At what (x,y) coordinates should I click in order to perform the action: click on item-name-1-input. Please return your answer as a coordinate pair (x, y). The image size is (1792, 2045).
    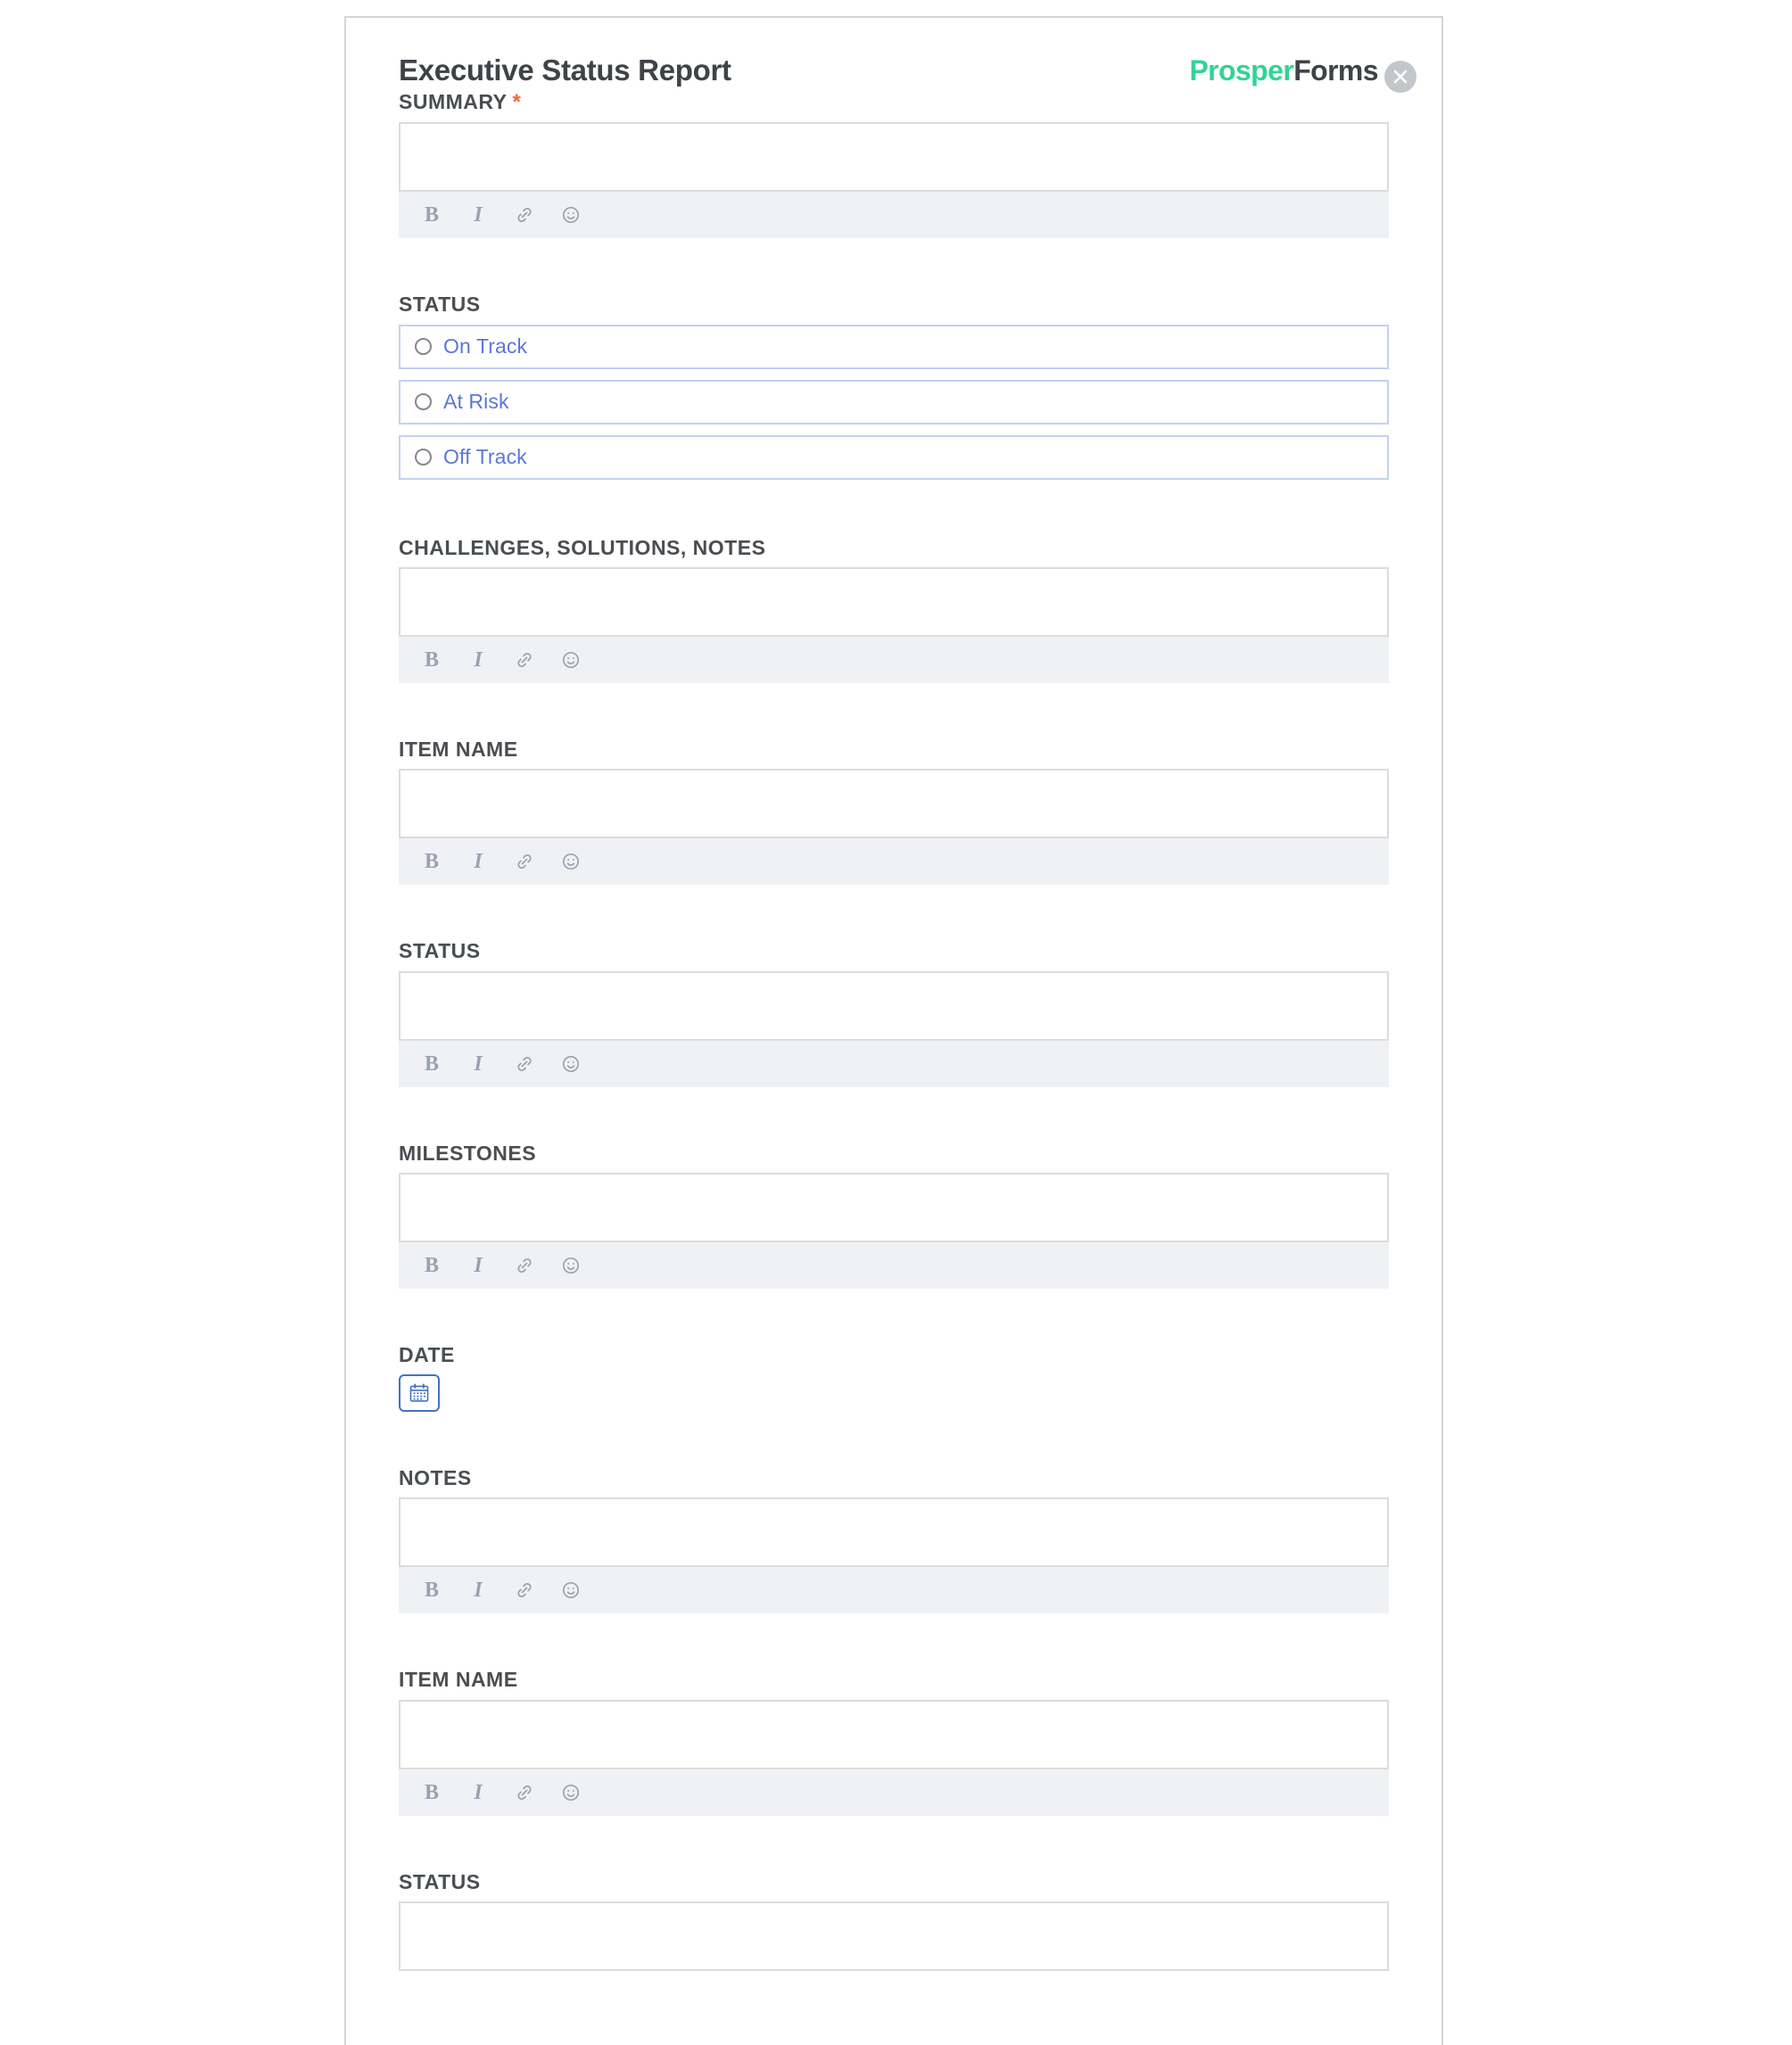
    Looking at the image, I should click on (894, 804).